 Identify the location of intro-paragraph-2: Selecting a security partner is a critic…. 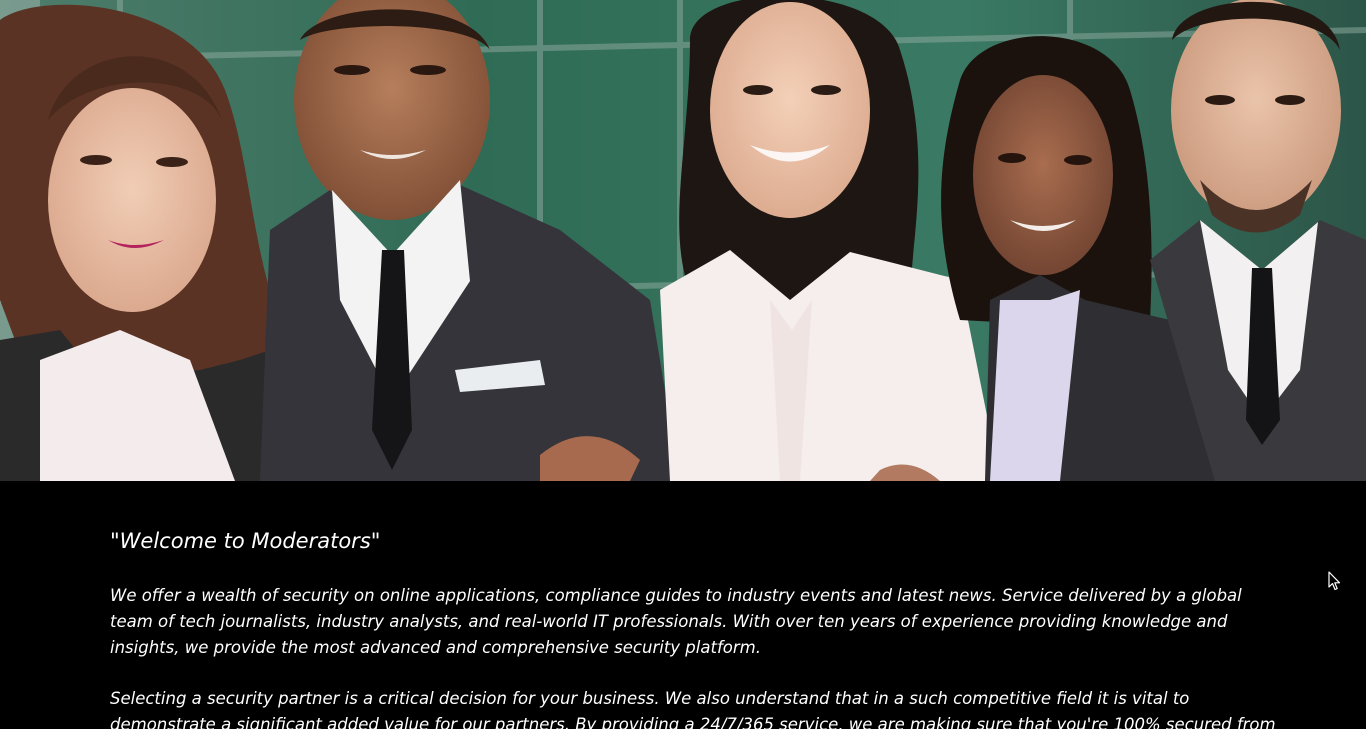
(693, 709).